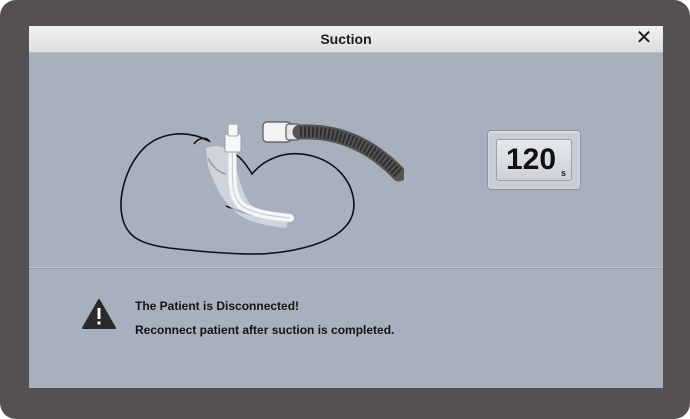 The image size is (690, 419). I want to click on timer-value: 120, so click(531, 159).